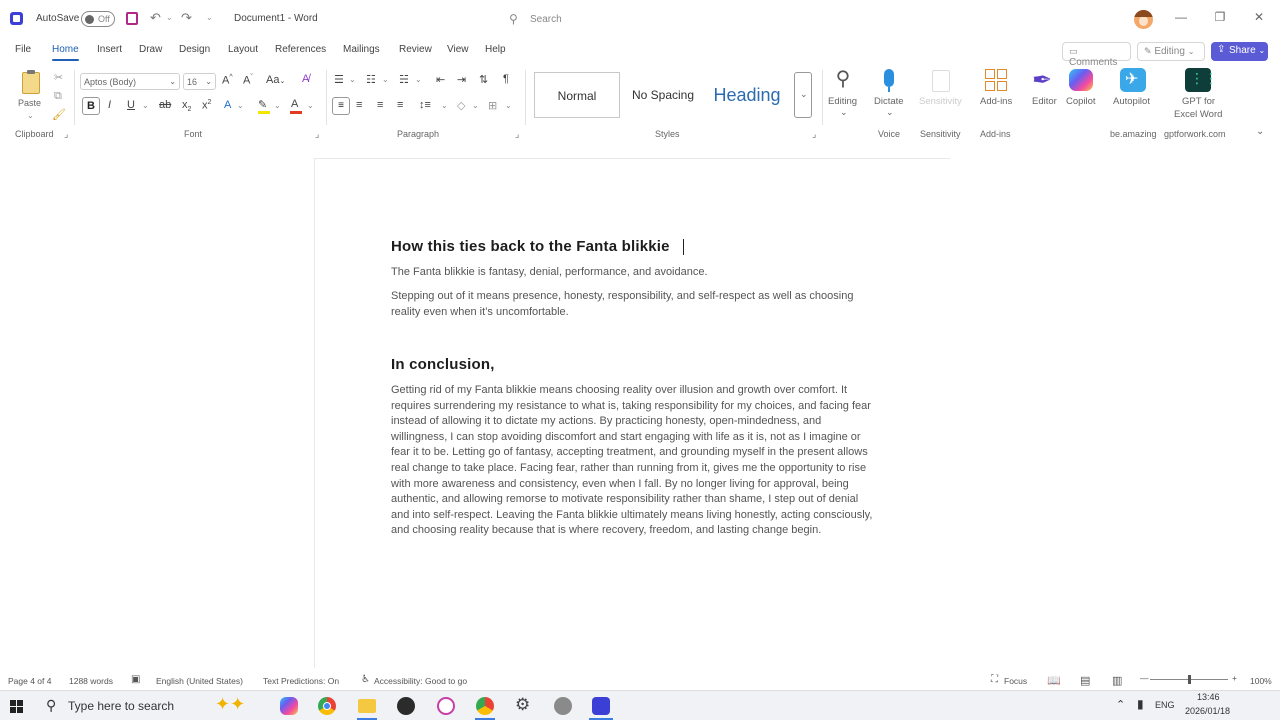  Describe the element at coordinates (485, 706) in the screenshot. I see `chrome-profile-icon` at that location.